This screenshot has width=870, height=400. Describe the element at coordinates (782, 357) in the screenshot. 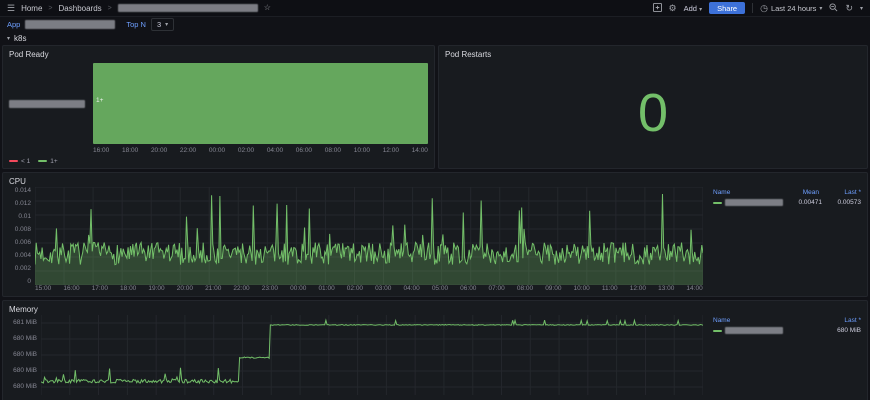

I see `memory-legend: Name Last * 680 MiB` at that location.